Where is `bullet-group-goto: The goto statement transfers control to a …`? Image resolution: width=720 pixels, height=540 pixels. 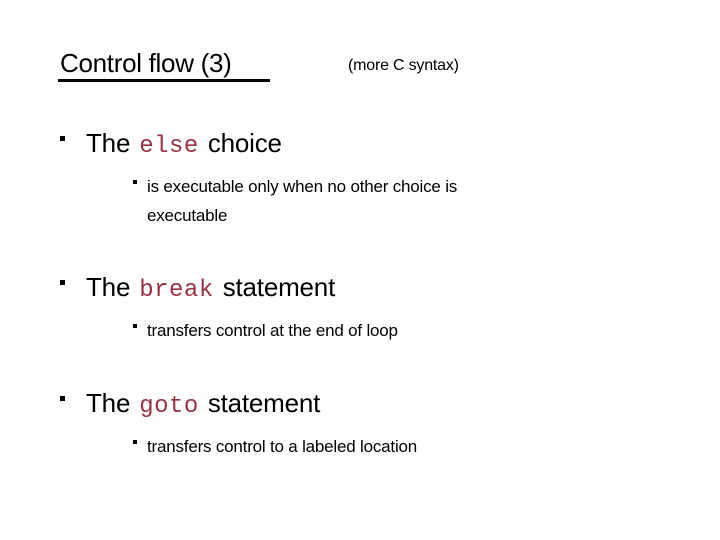 bullet-group-goto: The goto statement transfers control to a … is located at coordinates (360, 421).